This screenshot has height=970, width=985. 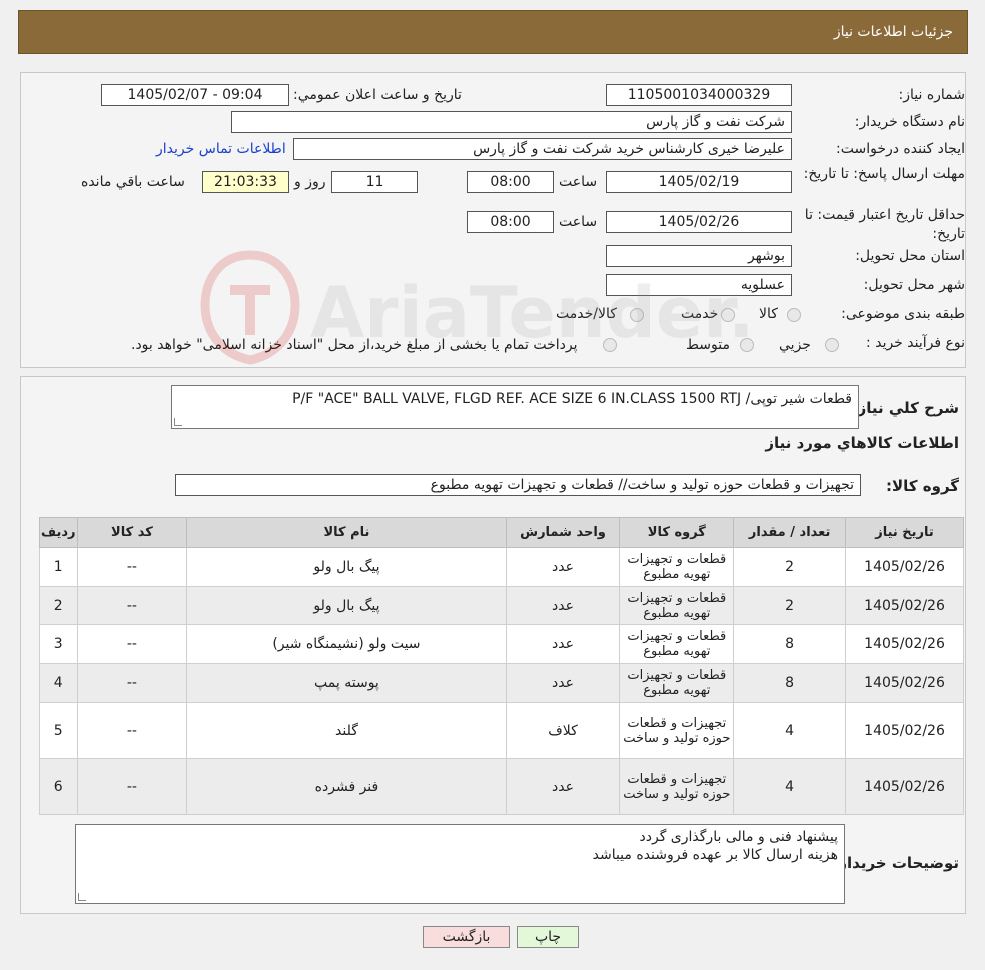 What do you see at coordinates (563, 730) in the screenshot?
I see `cell-unit: کلاف` at bounding box center [563, 730].